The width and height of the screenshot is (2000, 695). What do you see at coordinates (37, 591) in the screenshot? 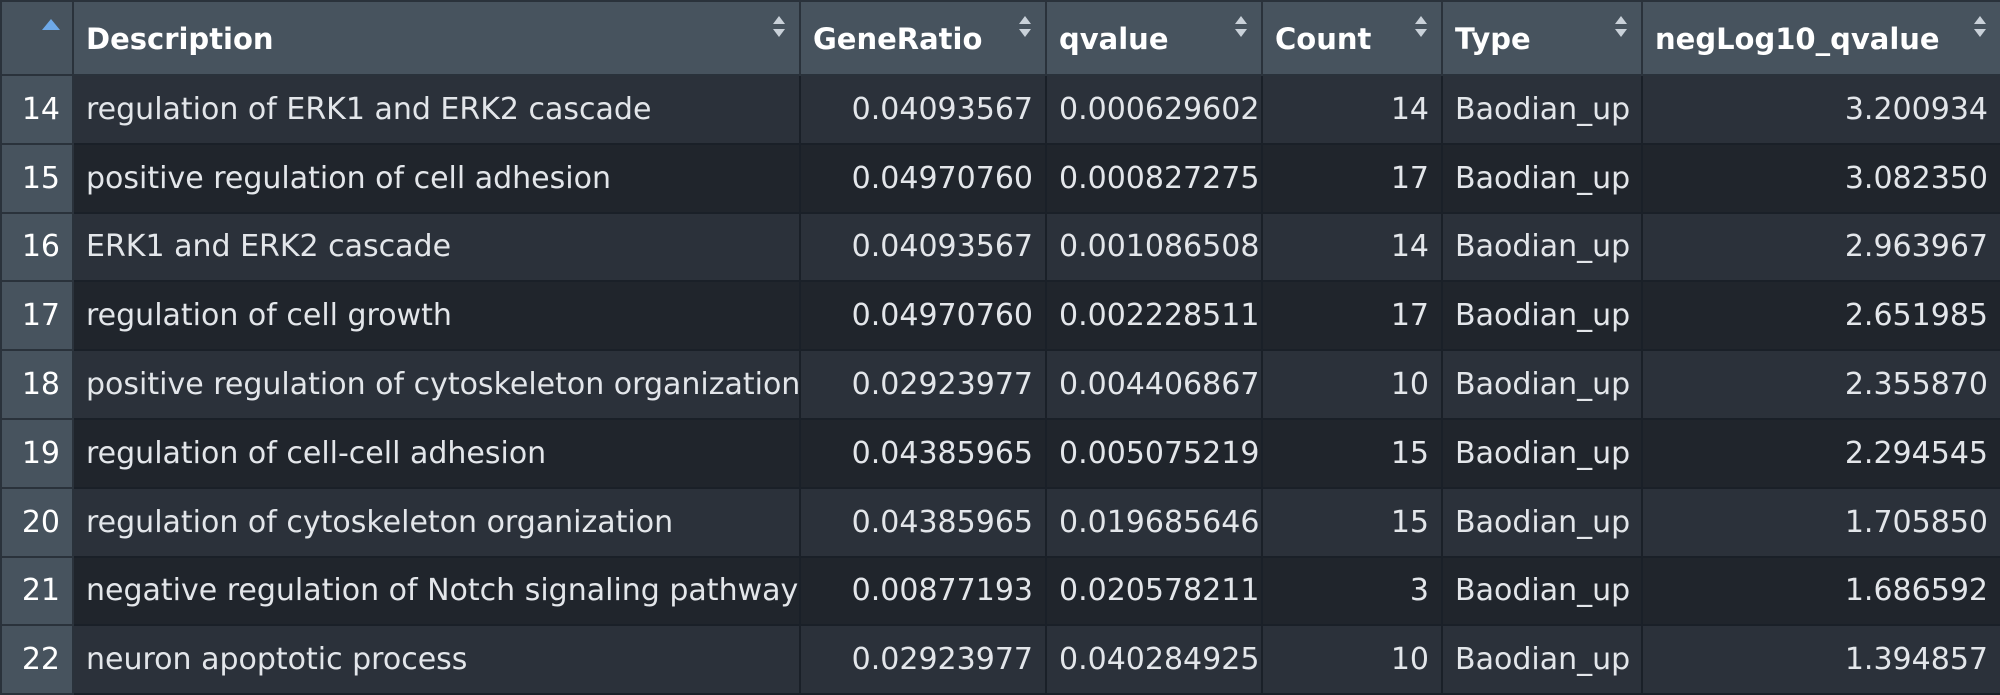
I see `row-index: 21` at bounding box center [37, 591].